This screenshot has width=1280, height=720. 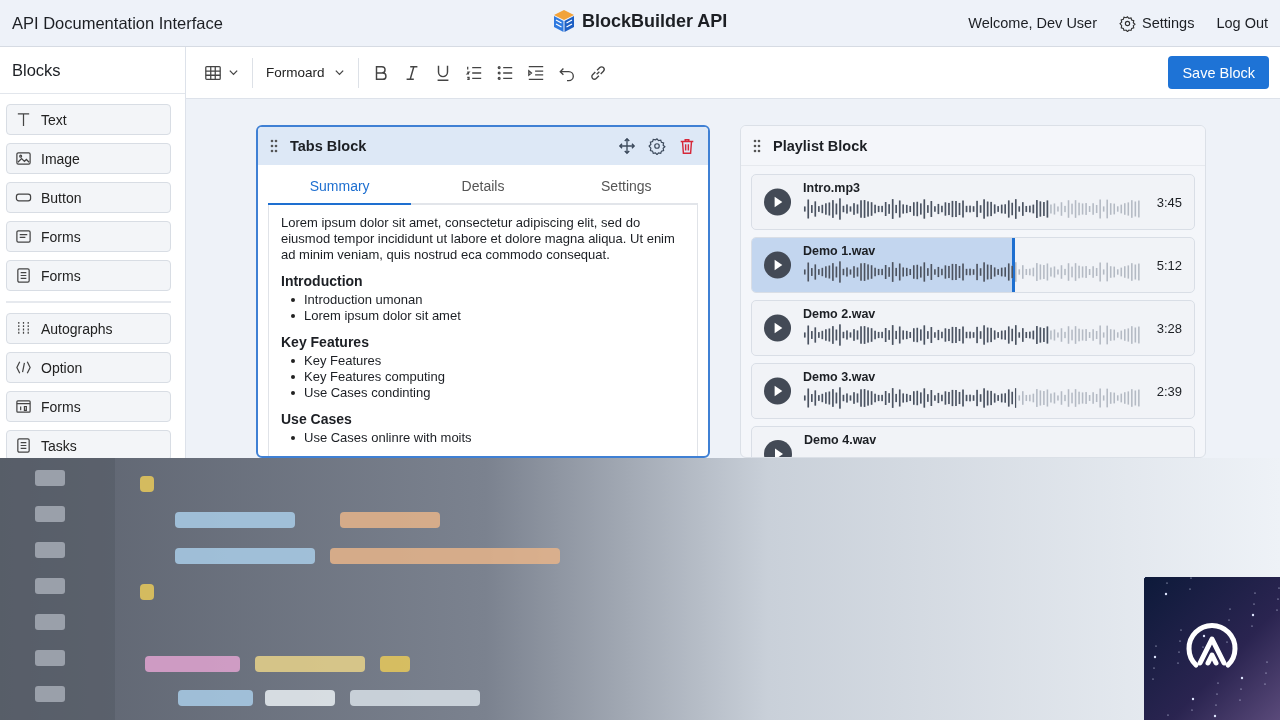 I want to click on bullet-list-icon, so click(x=504, y=72).